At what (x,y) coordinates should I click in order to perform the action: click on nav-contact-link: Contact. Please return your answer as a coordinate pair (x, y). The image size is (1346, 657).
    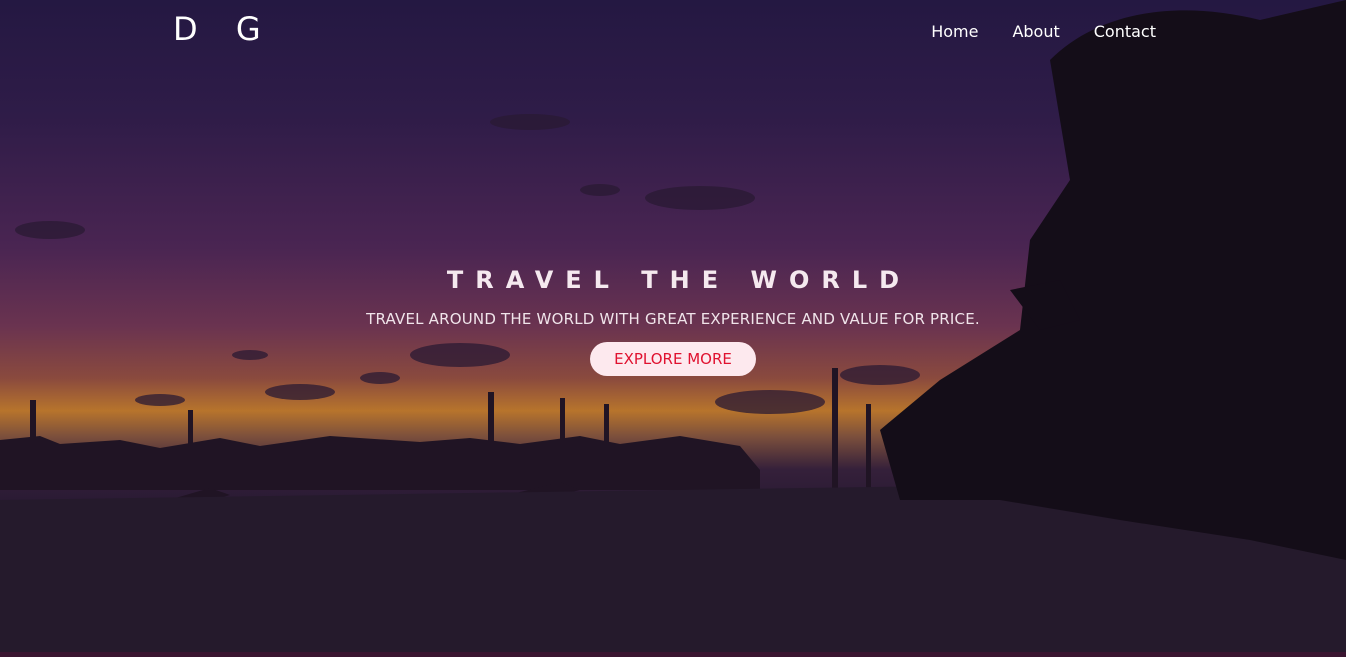
    Looking at the image, I should click on (1125, 31).